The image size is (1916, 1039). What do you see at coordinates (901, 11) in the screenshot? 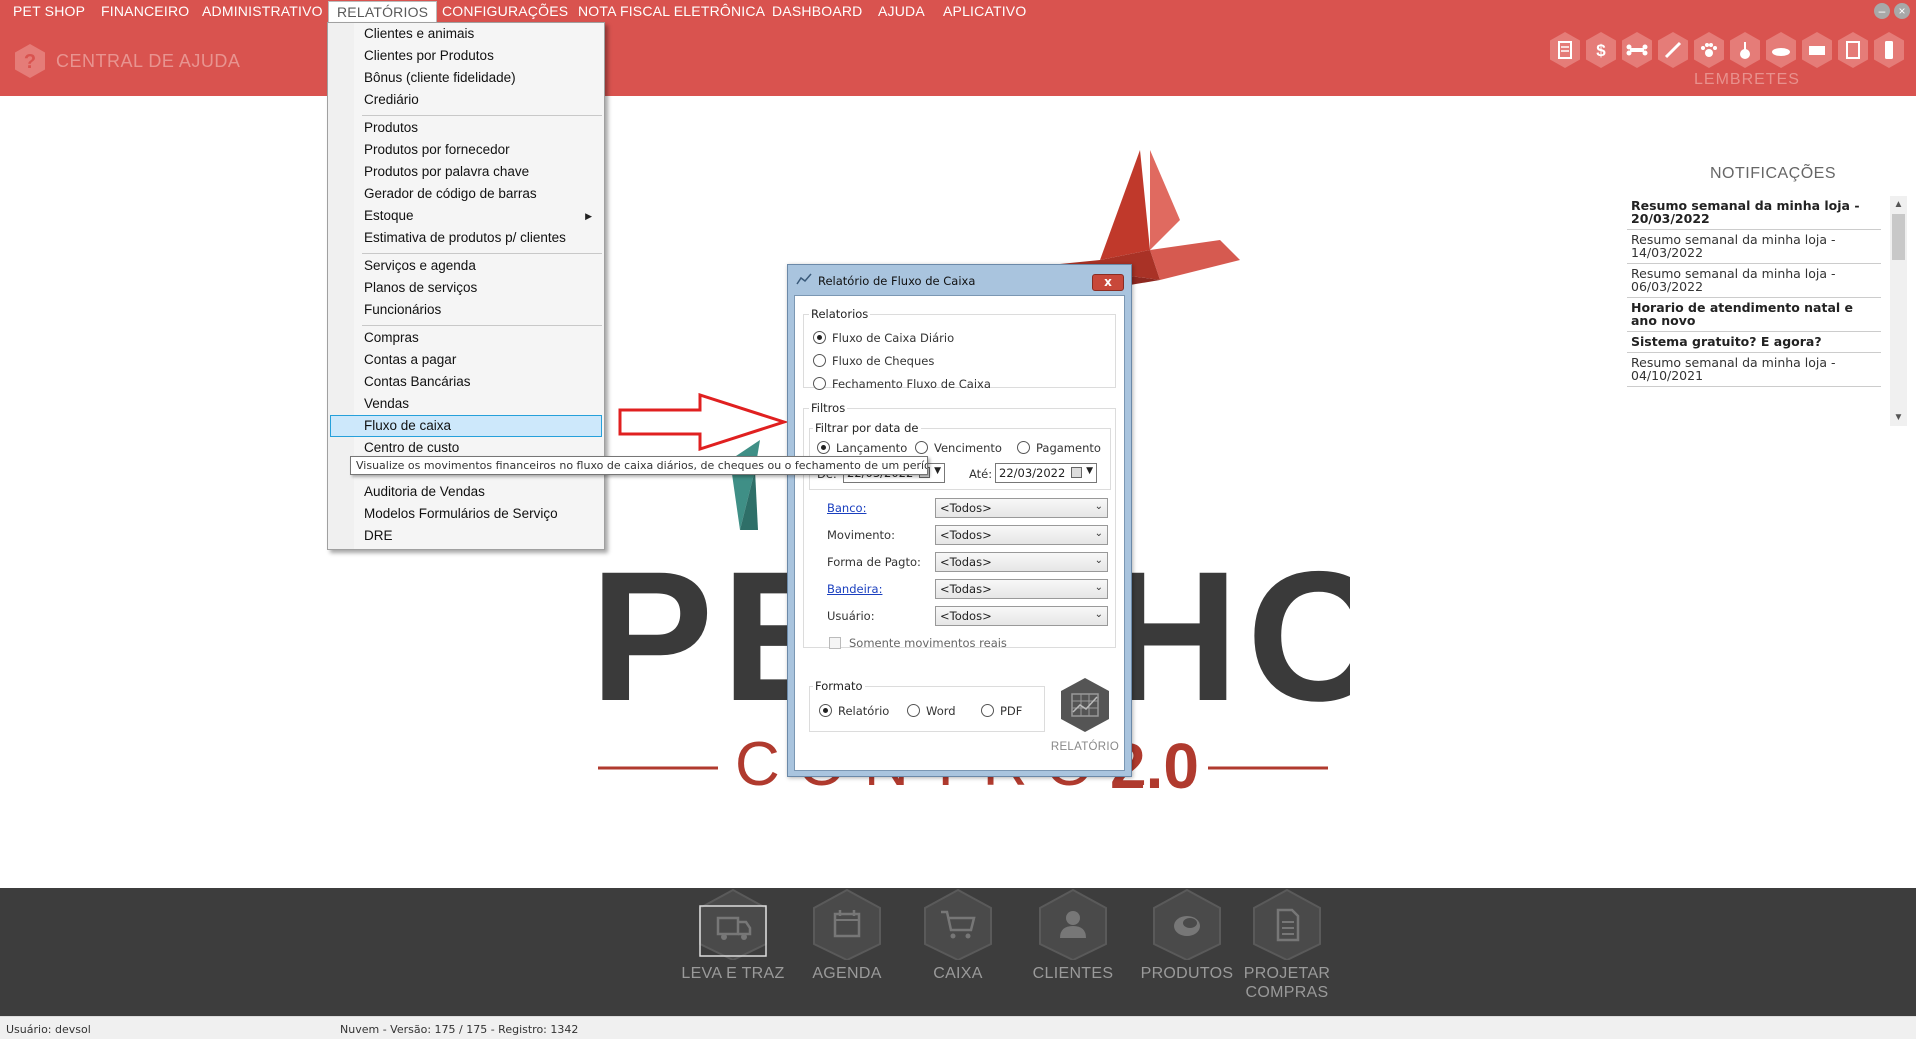
I see `menu-ajuda: AJUDA` at bounding box center [901, 11].